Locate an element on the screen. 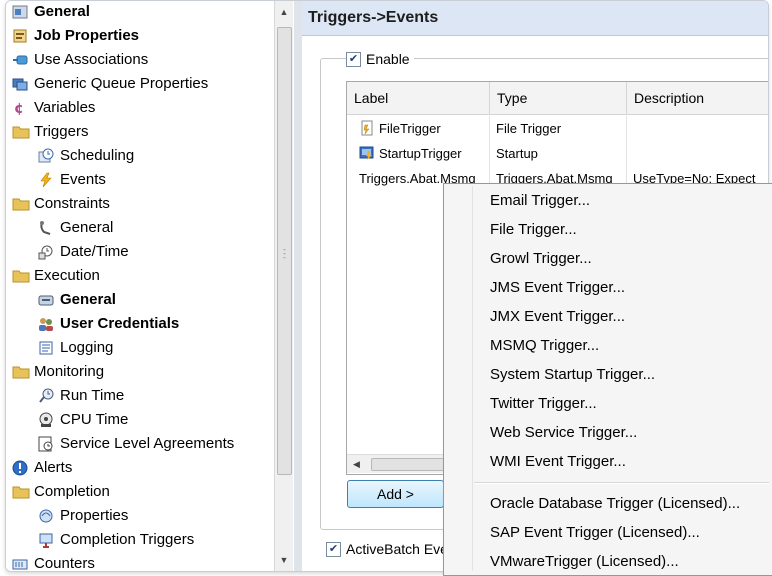 The image size is (772, 576). tree-item-service-level-agreements: Service Level Agreements is located at coordinates (136, 444).